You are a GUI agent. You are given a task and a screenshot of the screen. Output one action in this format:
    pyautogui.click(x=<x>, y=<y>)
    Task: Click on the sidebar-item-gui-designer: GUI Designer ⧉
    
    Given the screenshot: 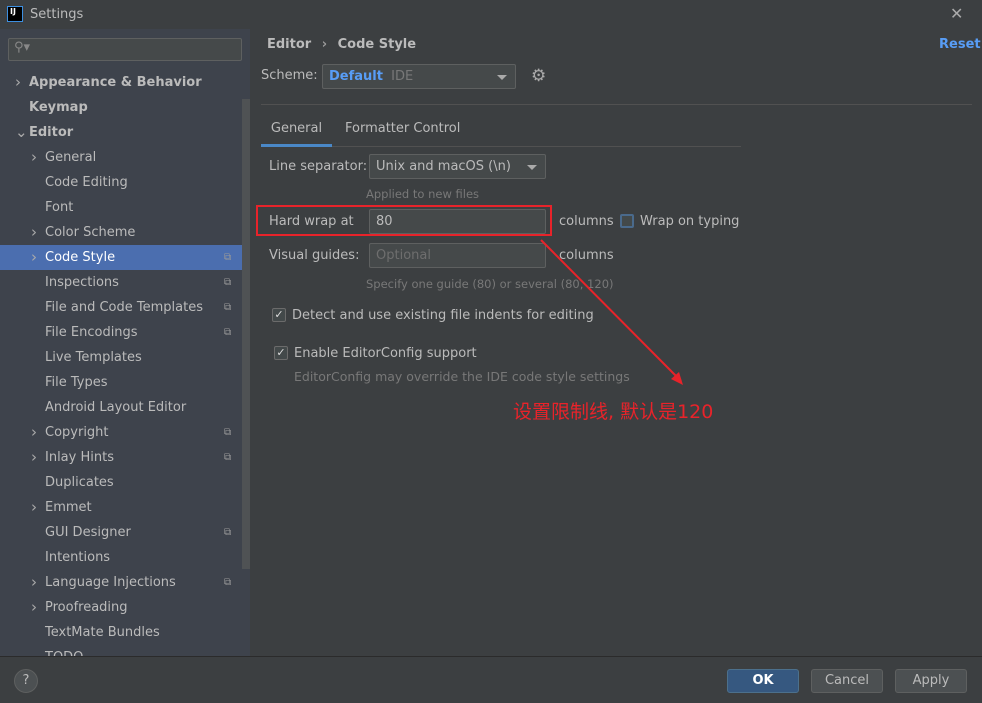 What is the action you would take?
    pyautogui.click(x=121, y=532)
    